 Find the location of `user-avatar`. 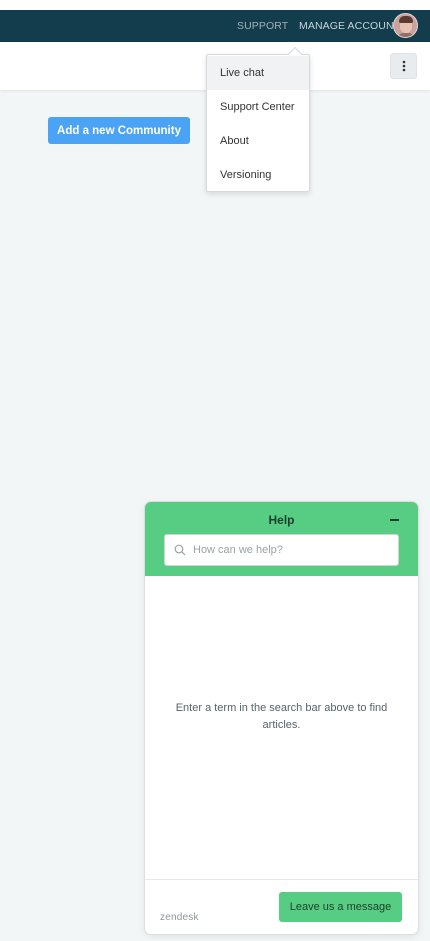

user-avatar is located at coordinates (405, 25).